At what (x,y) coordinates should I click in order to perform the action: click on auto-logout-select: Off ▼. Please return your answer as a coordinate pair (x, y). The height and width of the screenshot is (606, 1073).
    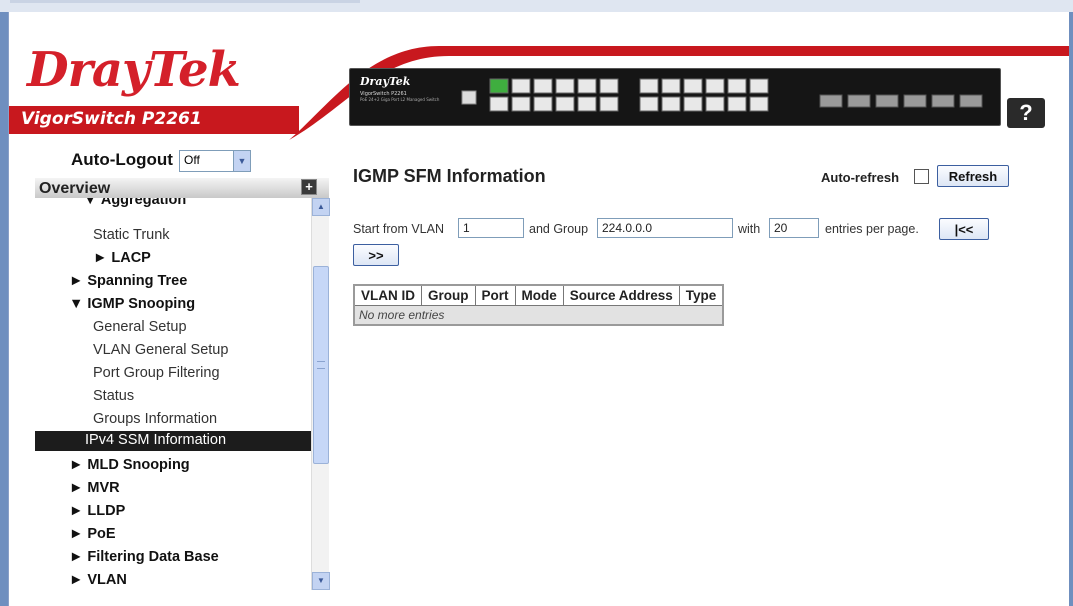
    Looking at the image, I should click on (215, 161).